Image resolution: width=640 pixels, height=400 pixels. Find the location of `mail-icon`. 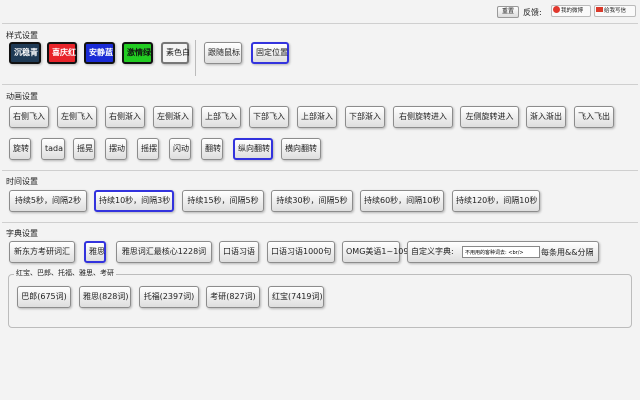

mail-icon is located at coordinates (599, 9).